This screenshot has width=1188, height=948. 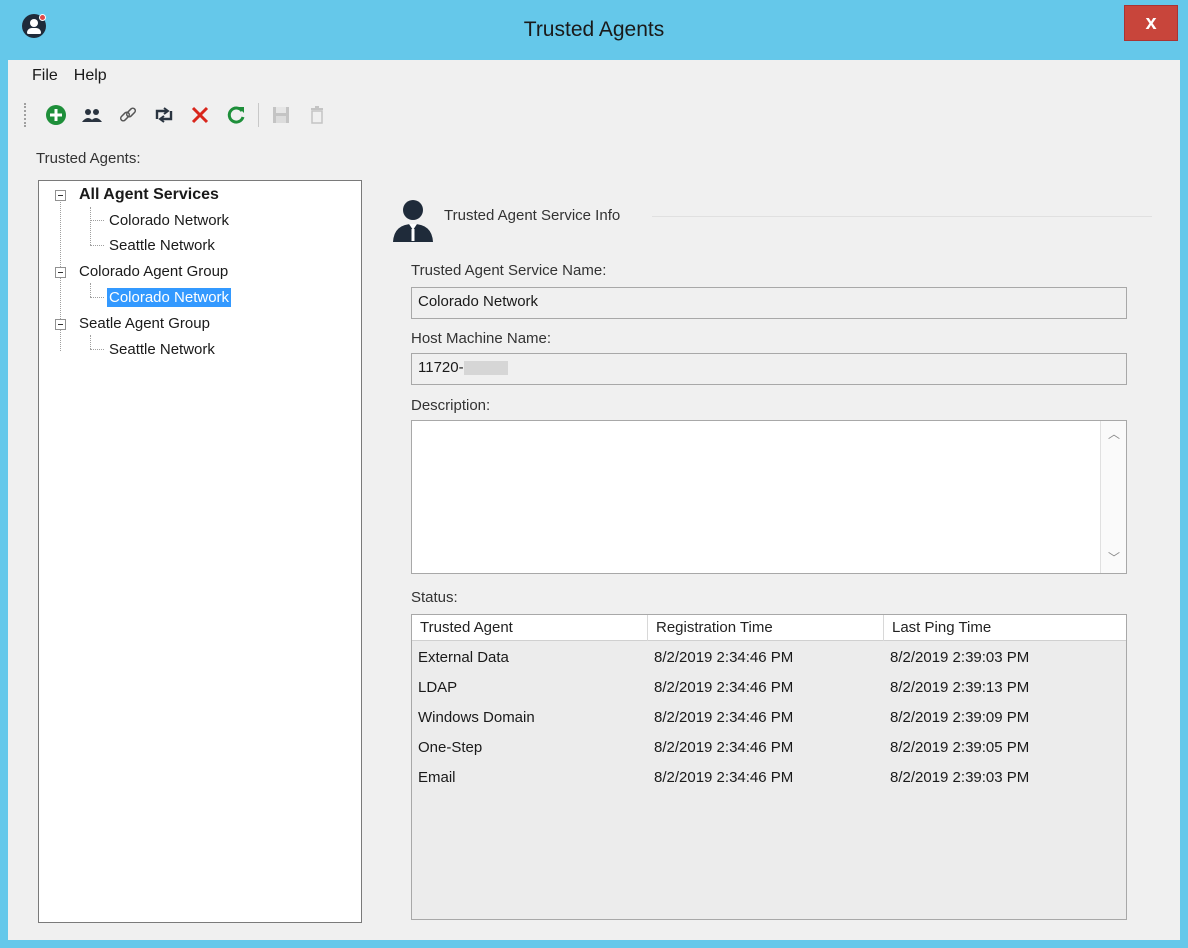 I want to click on column-trusted-agent: Trusted Agent, so click(x=530, y=628).